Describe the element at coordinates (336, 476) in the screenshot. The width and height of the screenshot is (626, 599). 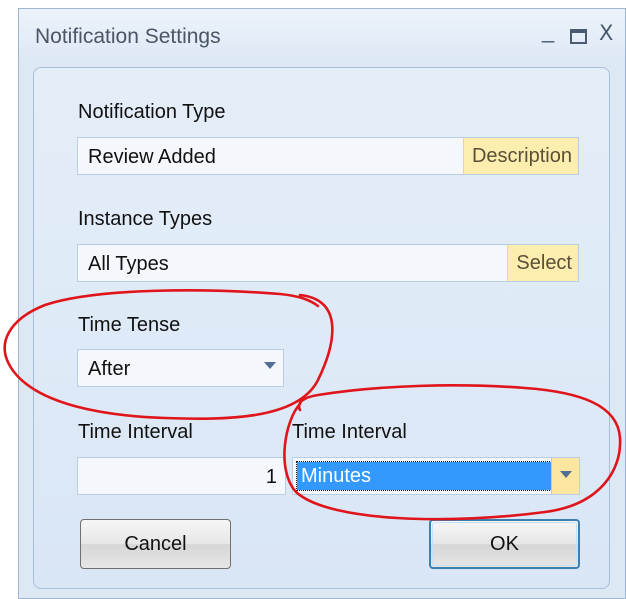
I see `time-interval-unit-value: Minutes` at that location.